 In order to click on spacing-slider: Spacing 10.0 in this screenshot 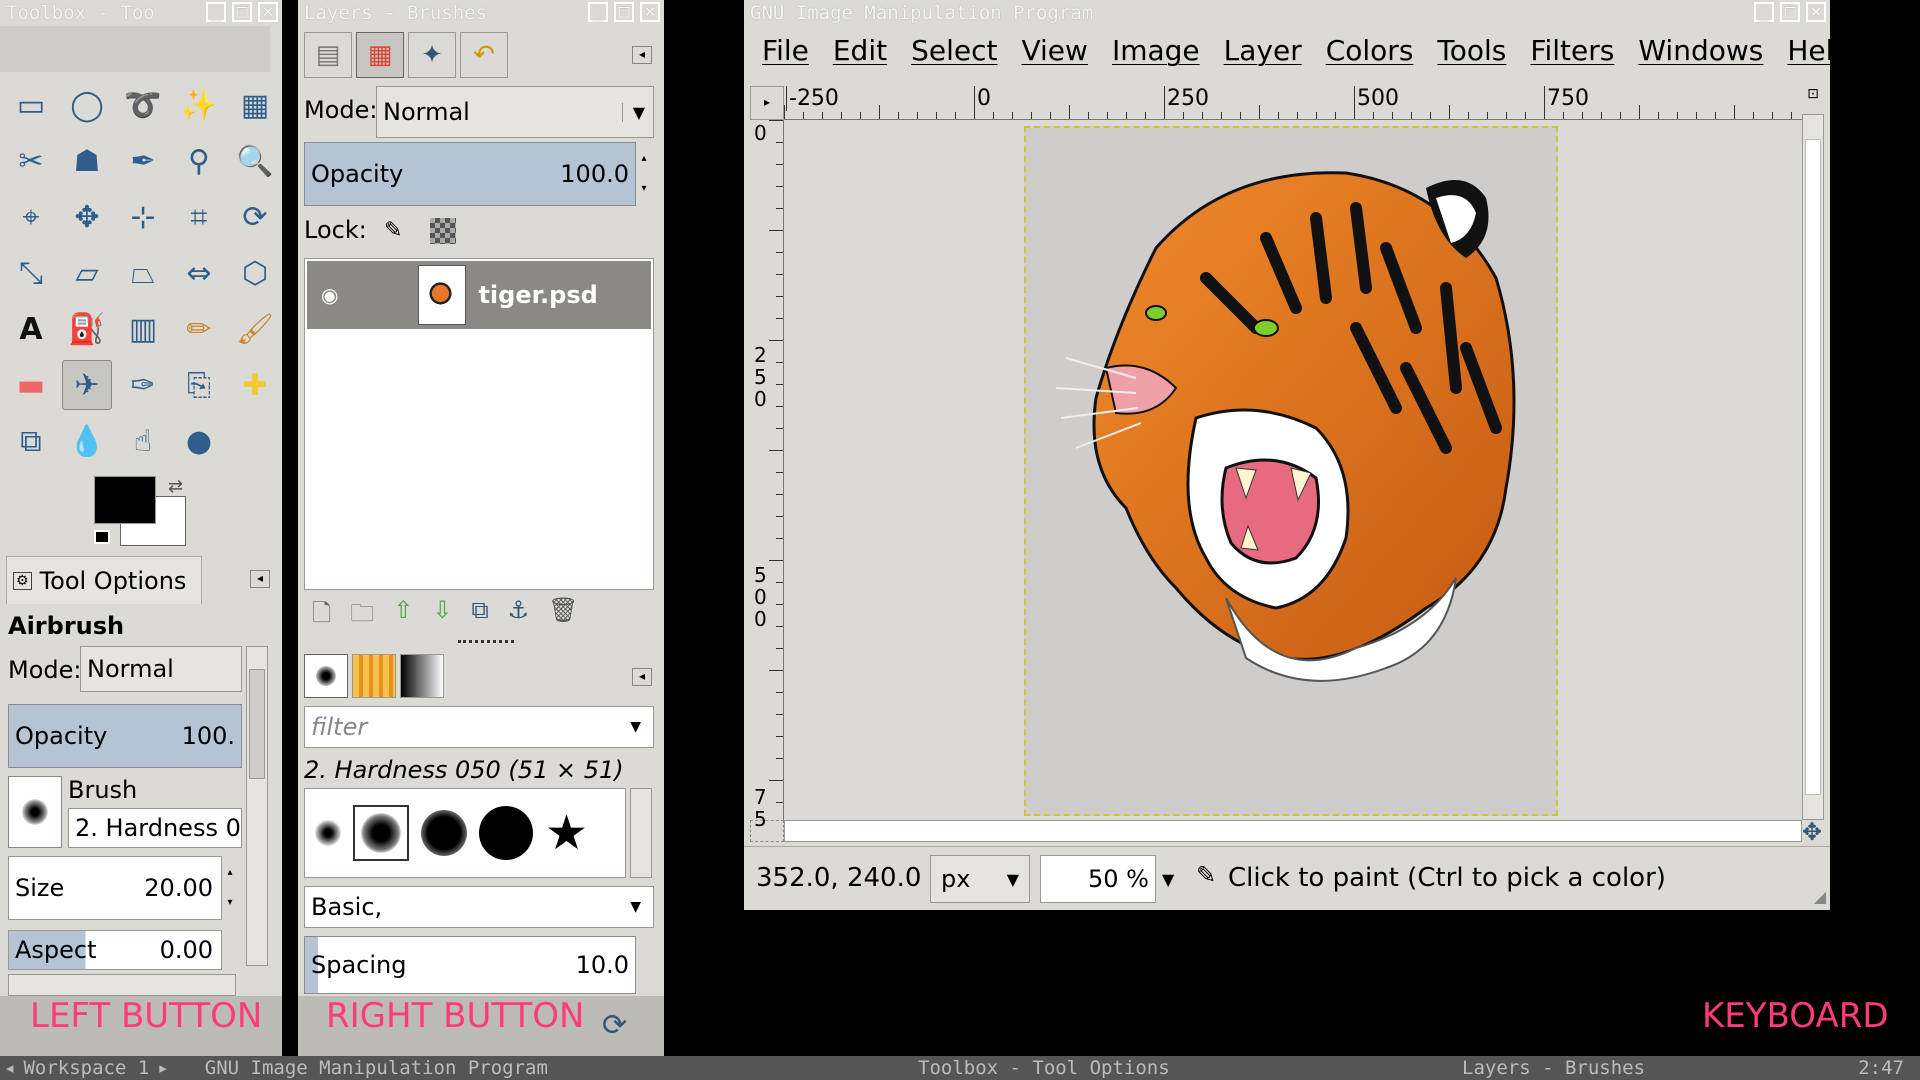, I will do `click(470, 965)`.